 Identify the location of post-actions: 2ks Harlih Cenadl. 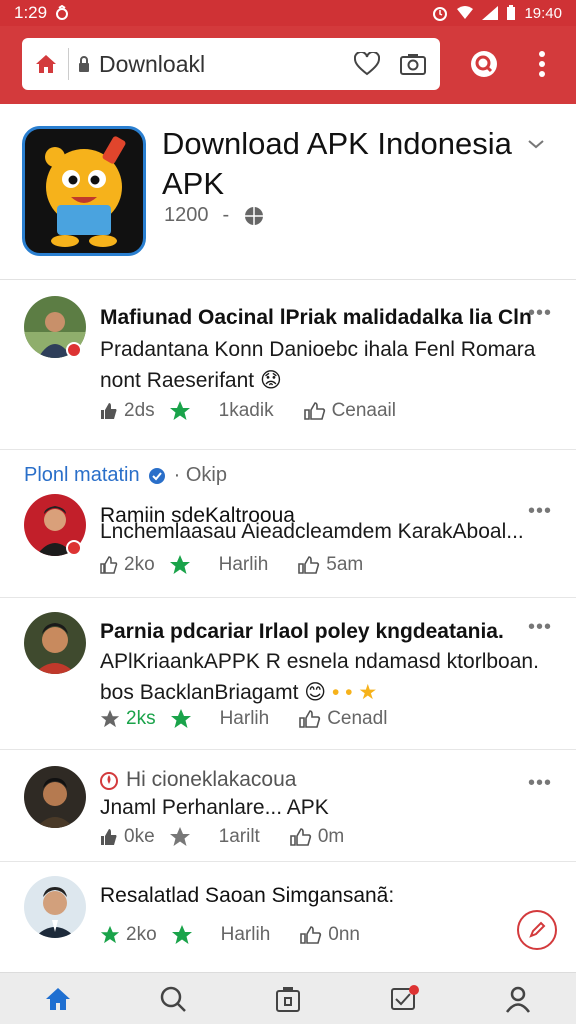
(243, 719).